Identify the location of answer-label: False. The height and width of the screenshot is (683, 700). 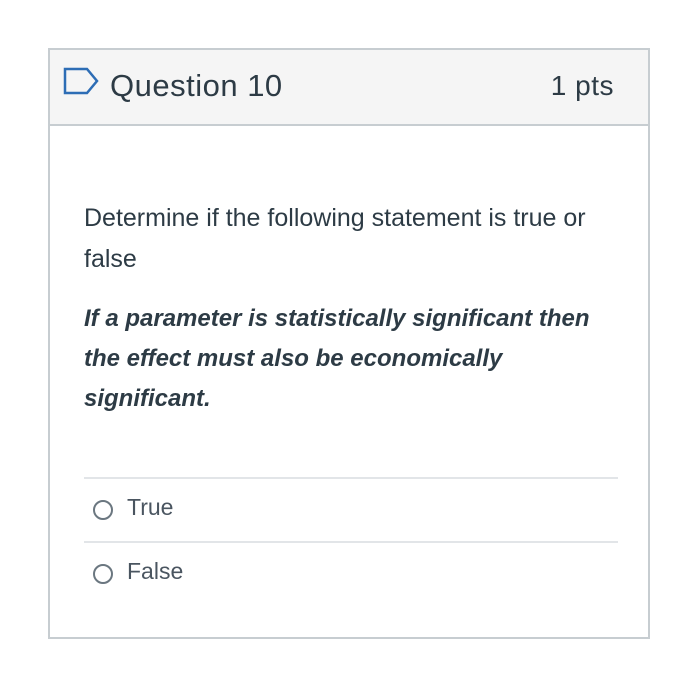
(155, 571).